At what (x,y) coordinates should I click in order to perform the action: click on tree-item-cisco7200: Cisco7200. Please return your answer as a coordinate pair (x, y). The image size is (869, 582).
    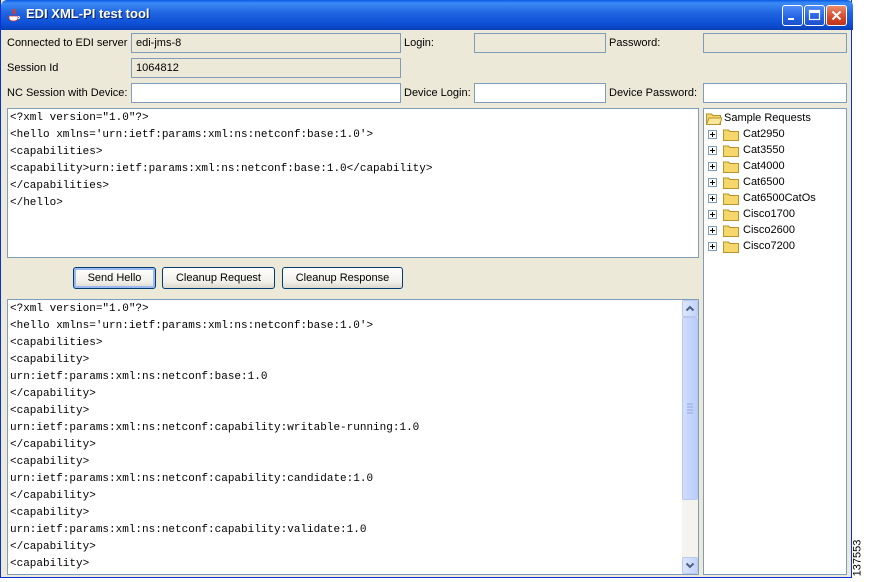
    Looking at the image, I should click on (776, 247).